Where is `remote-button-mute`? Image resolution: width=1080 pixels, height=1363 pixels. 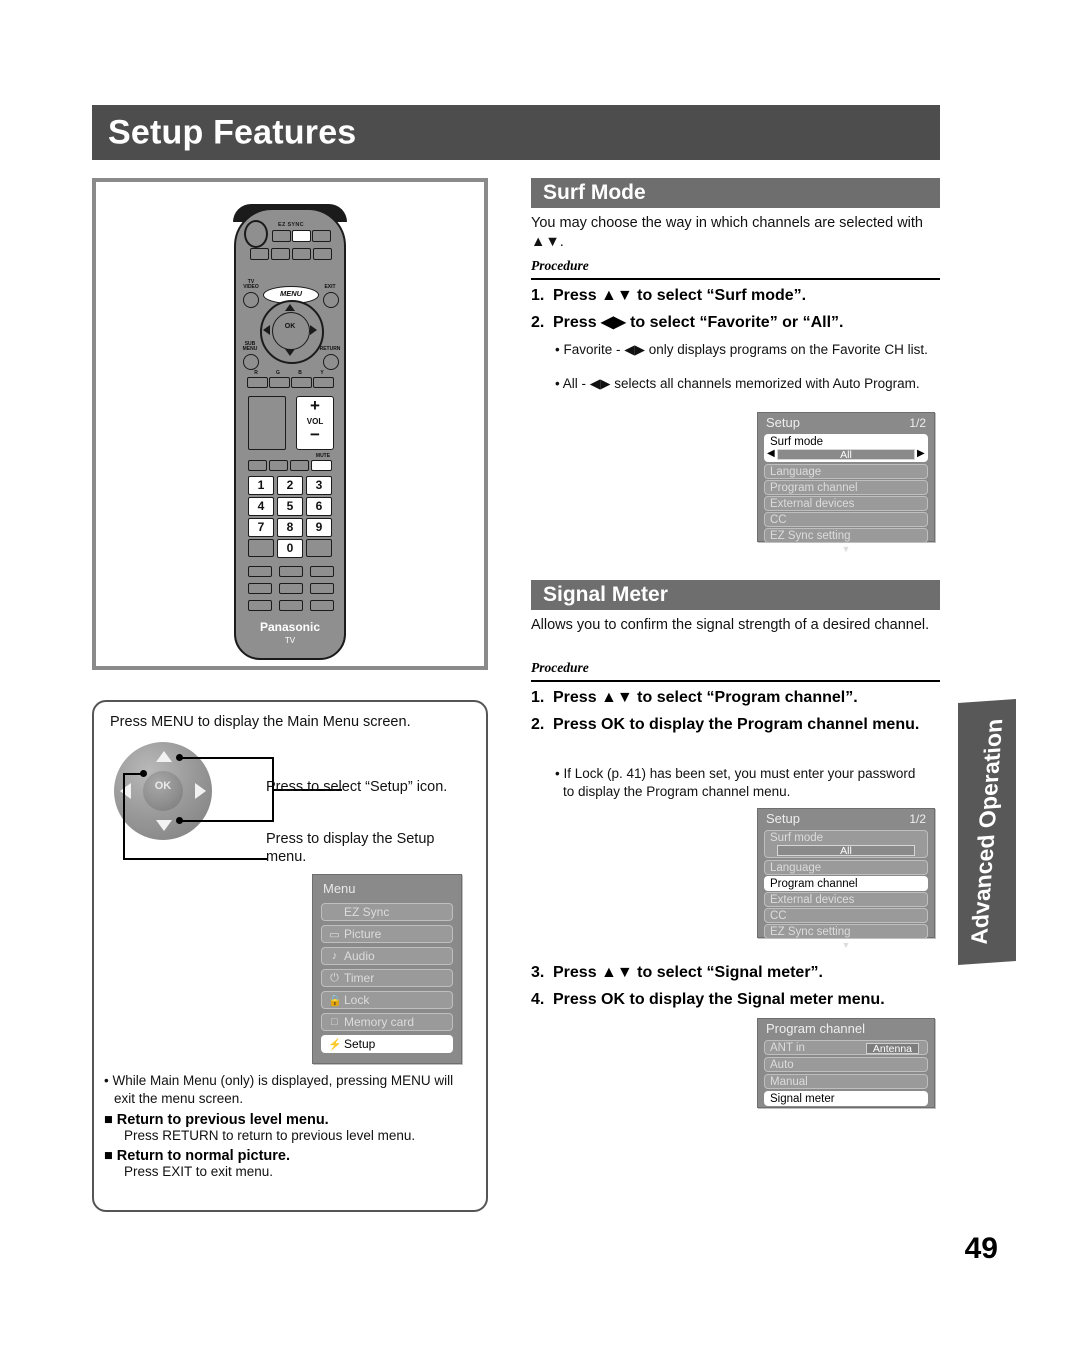 remote-button-mute is located at coordinates (321, 465).